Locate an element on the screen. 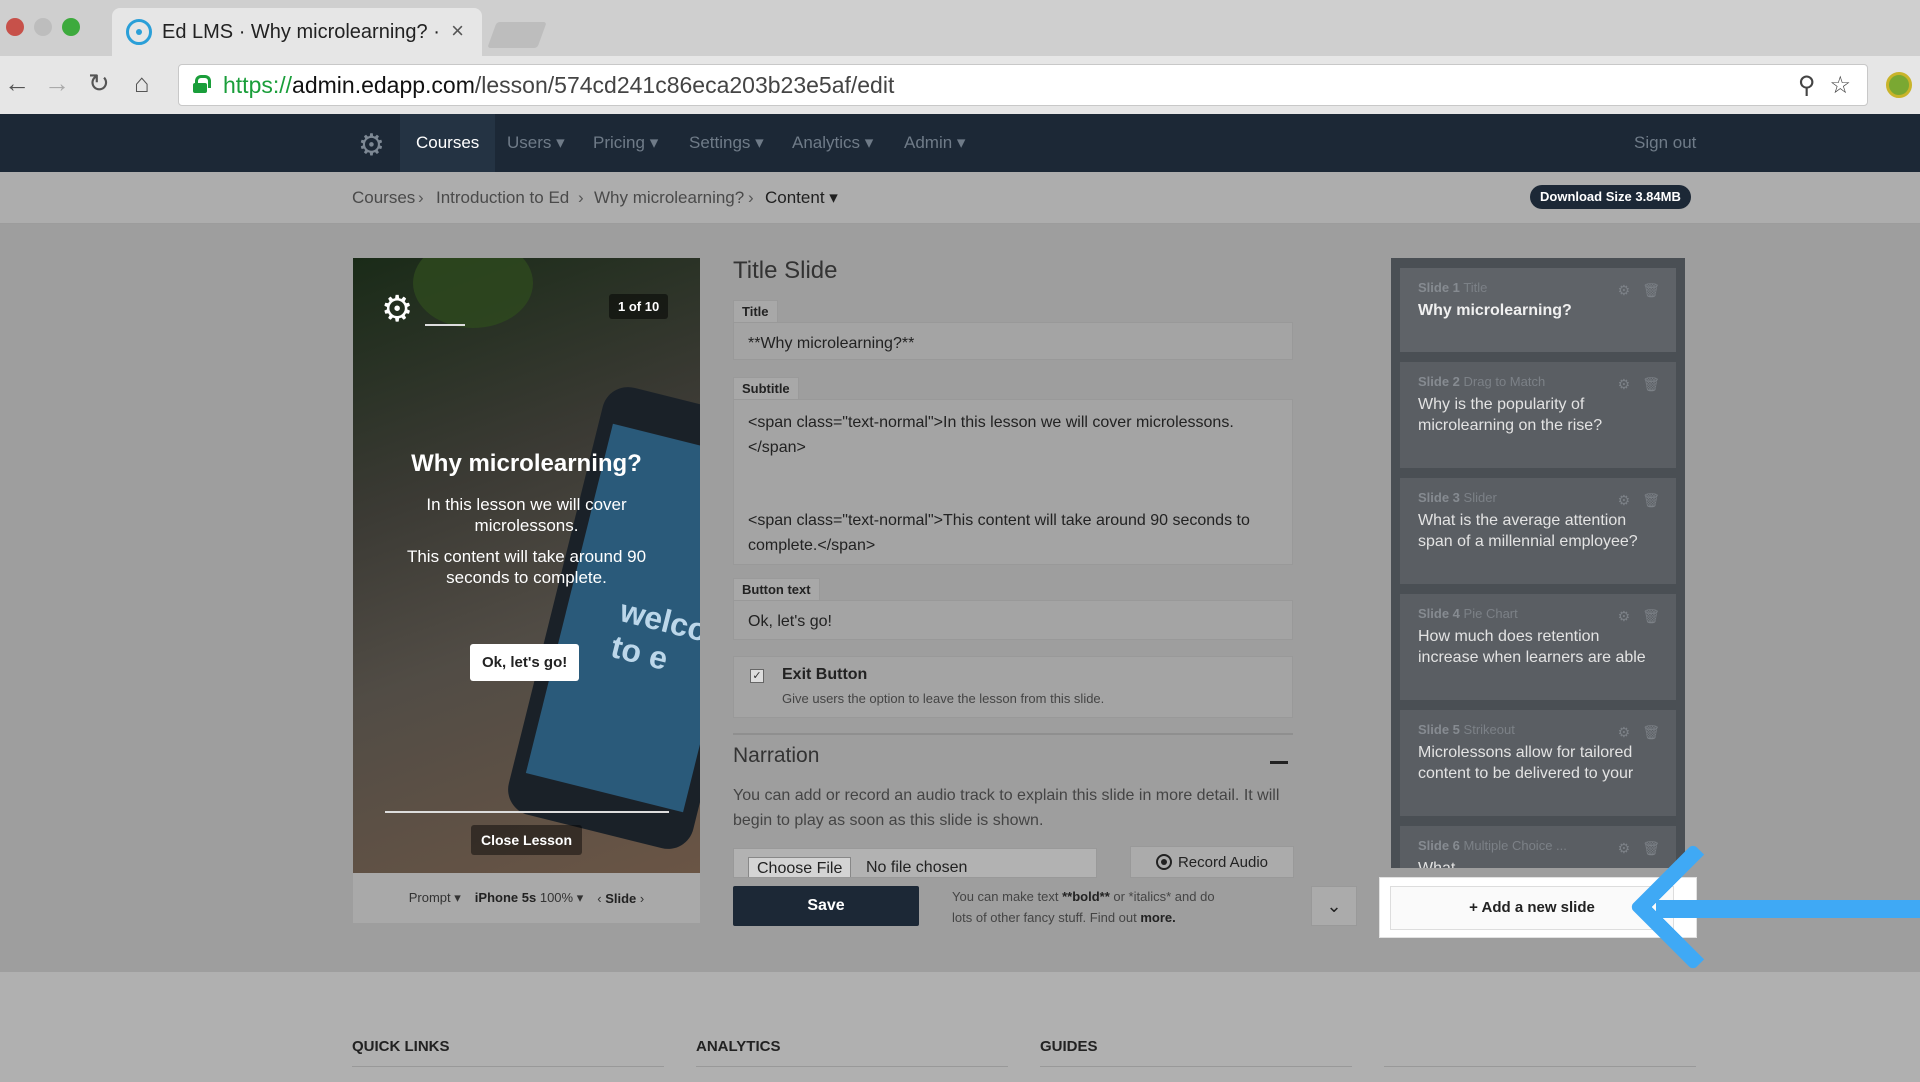 The height and width of the screenshot is (1082, 1920). background-plant is located at coordinates (473, 293).